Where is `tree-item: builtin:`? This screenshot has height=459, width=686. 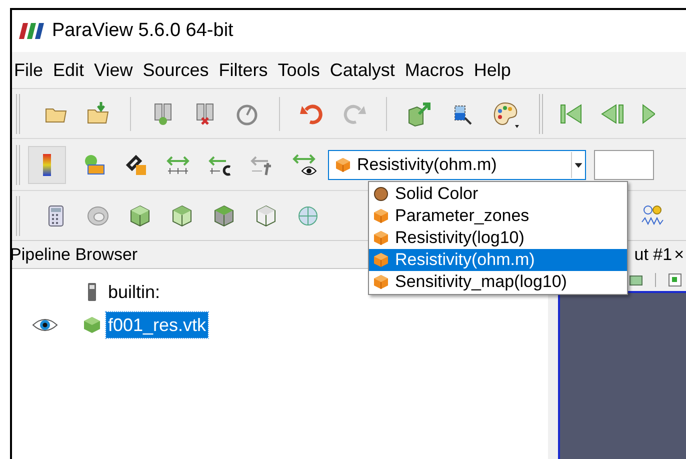
tree-item: builtin: is located at coordinates (134, 291).